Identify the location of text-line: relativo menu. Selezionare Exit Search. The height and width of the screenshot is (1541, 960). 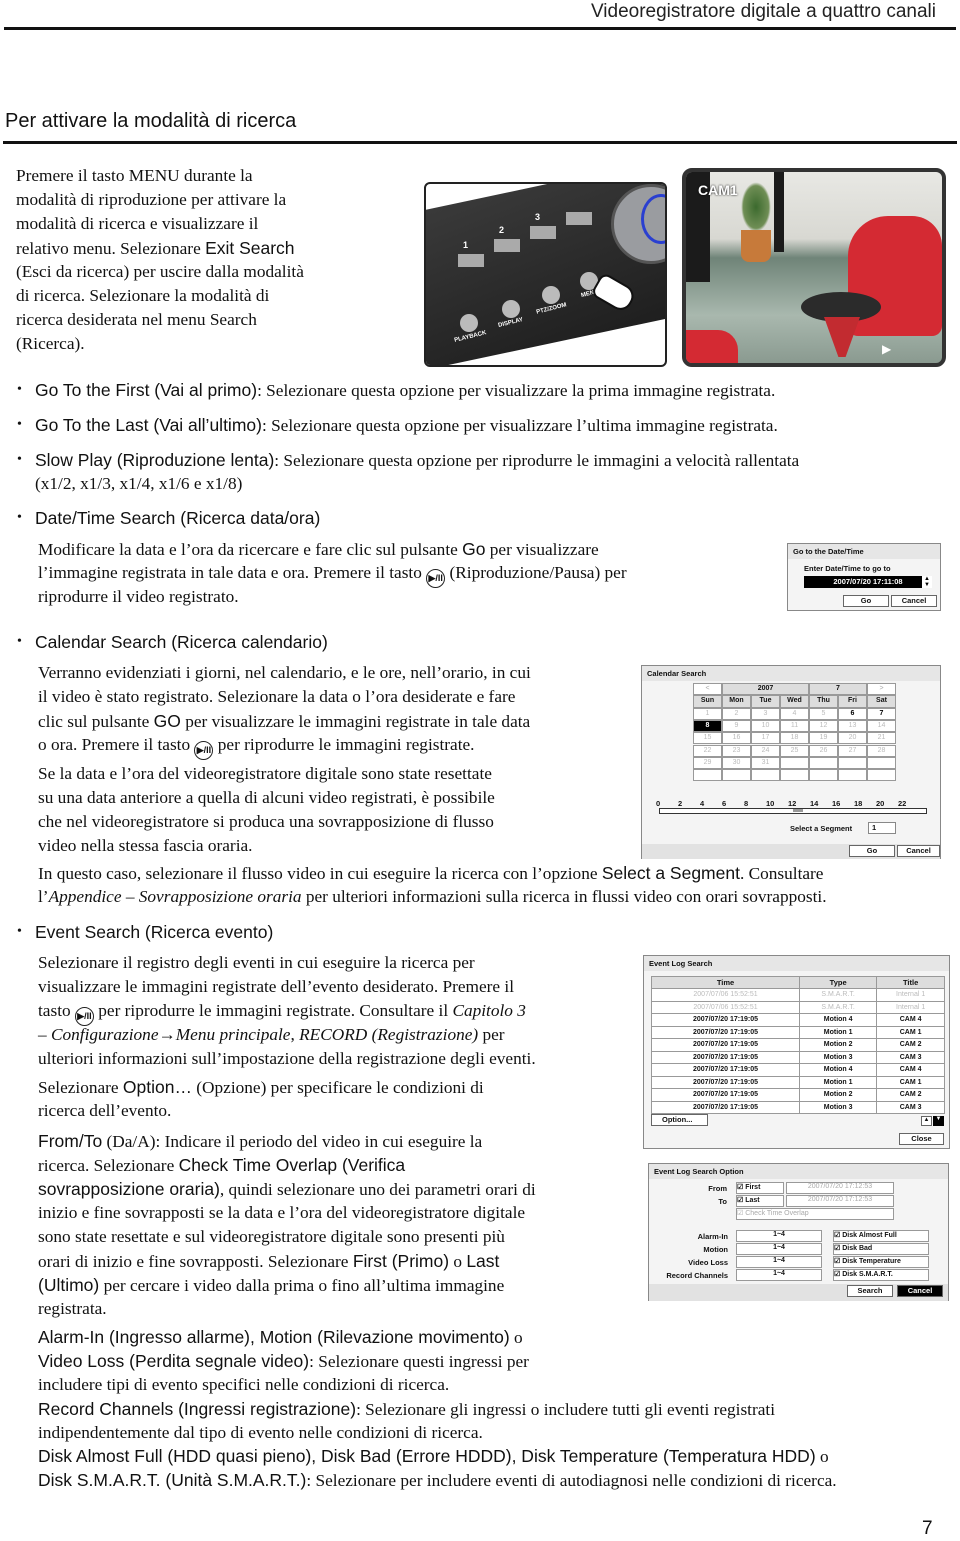
(160, 248).